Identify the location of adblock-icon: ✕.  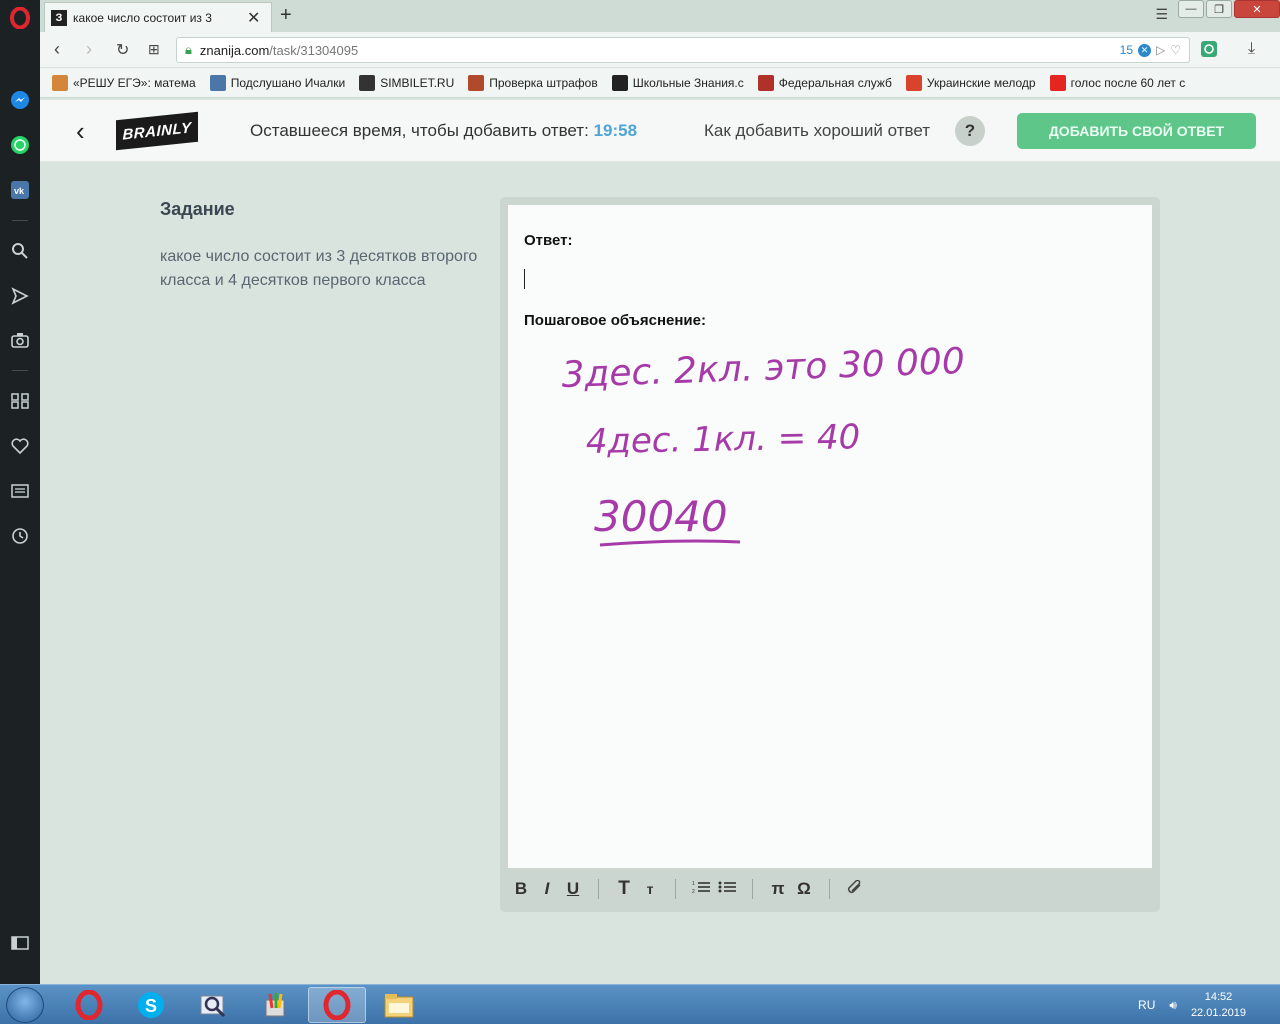
(1144, 50).